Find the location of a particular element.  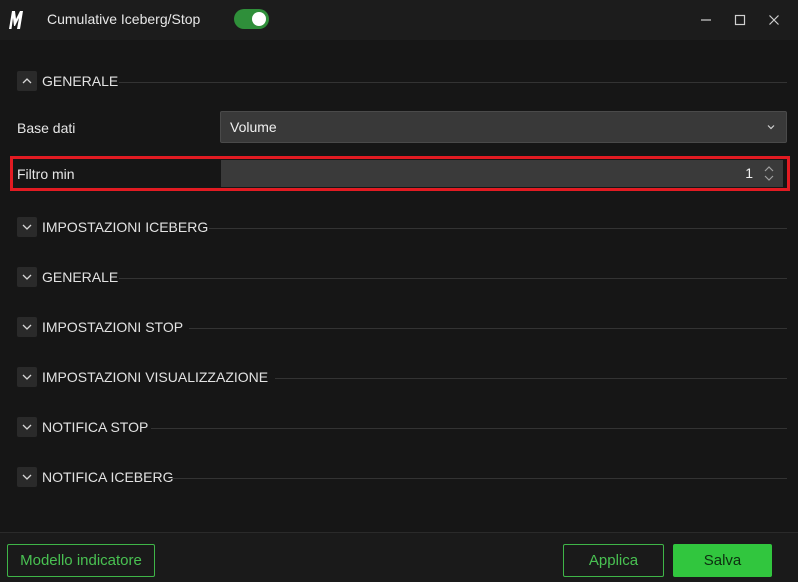

maximize-icon is located at coordinates (740, 20).